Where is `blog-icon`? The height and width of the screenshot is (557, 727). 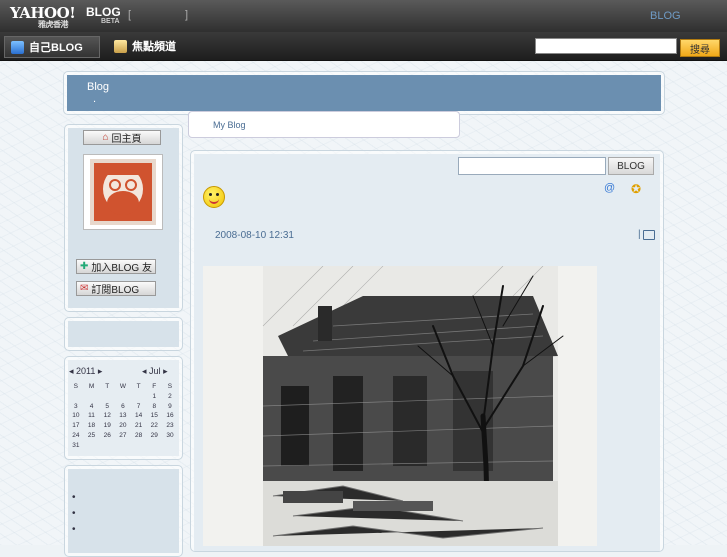
blog-icon is located at coordinates (17, 47).